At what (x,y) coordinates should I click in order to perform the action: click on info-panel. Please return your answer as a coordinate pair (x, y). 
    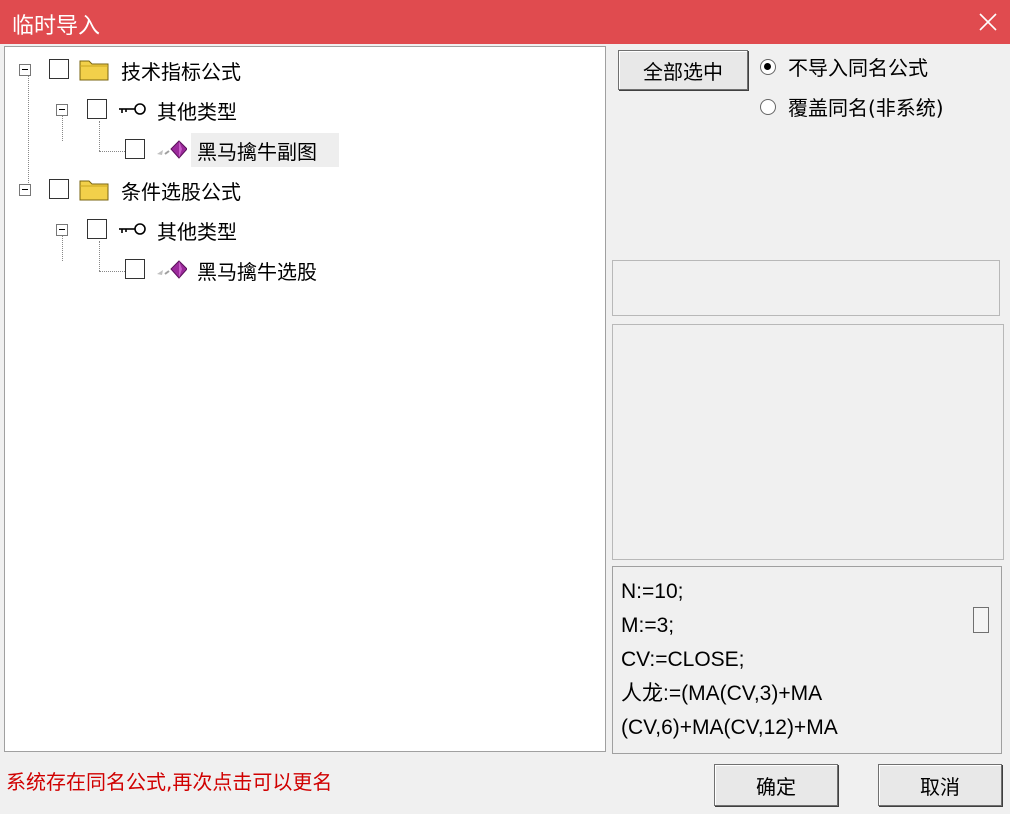
    Looking at the image, I should click on (806, 288).